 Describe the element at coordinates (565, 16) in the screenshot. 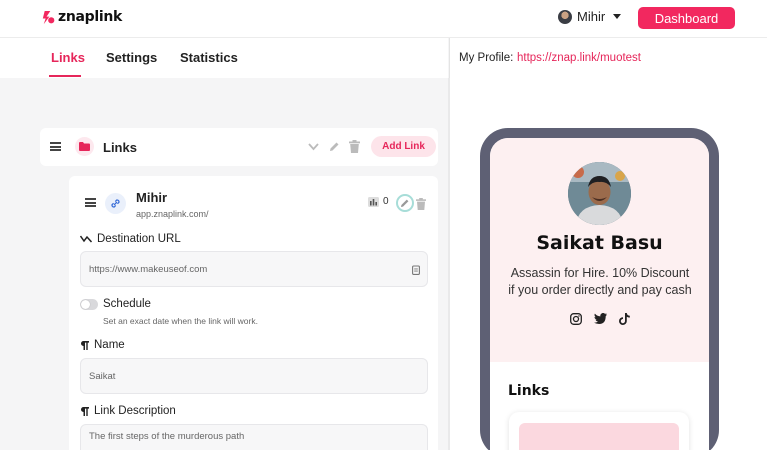

I see `avatar` at that location.